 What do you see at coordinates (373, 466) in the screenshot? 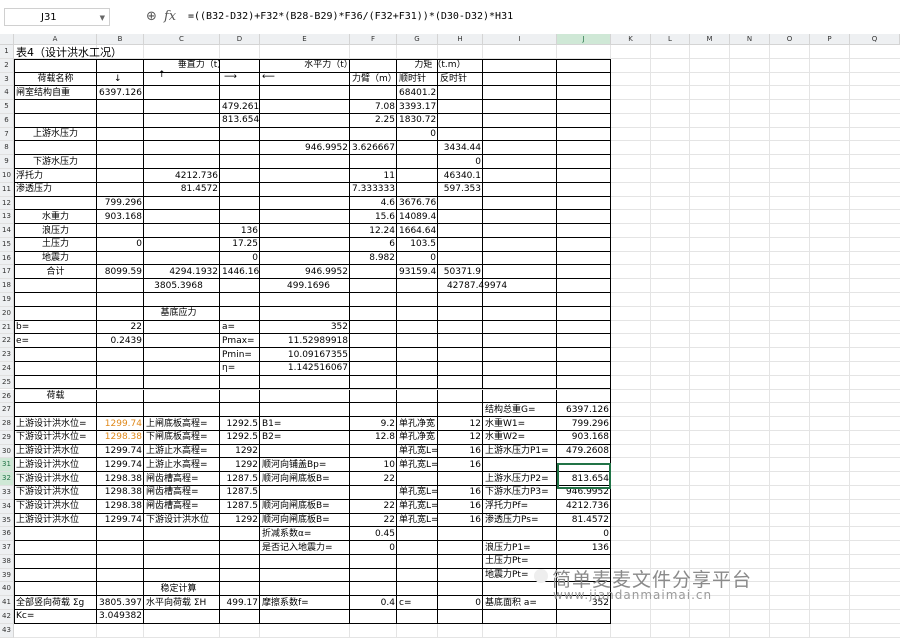
I see `cell-f31: 10` at bounding box center [373, 466].